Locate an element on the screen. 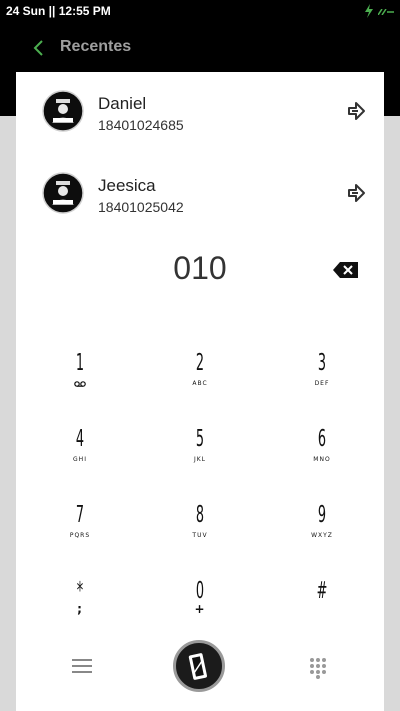 The width and height of the screenshot is (400, 711). battery-icon is located at coordinates (386, 12).